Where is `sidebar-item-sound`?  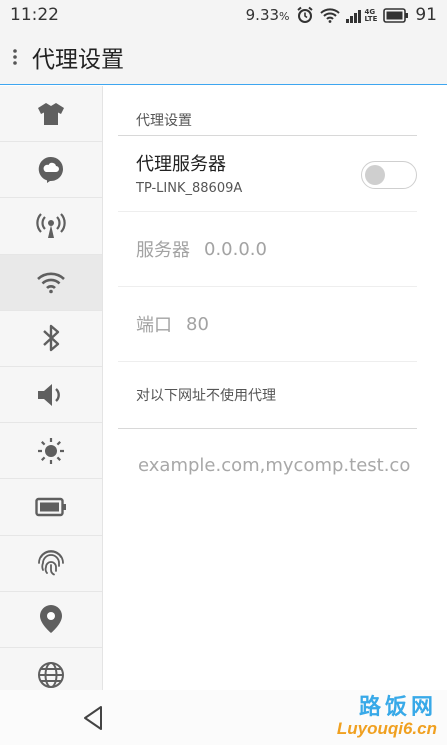 sidebar-item-sound is located at coordinates (51, 395).